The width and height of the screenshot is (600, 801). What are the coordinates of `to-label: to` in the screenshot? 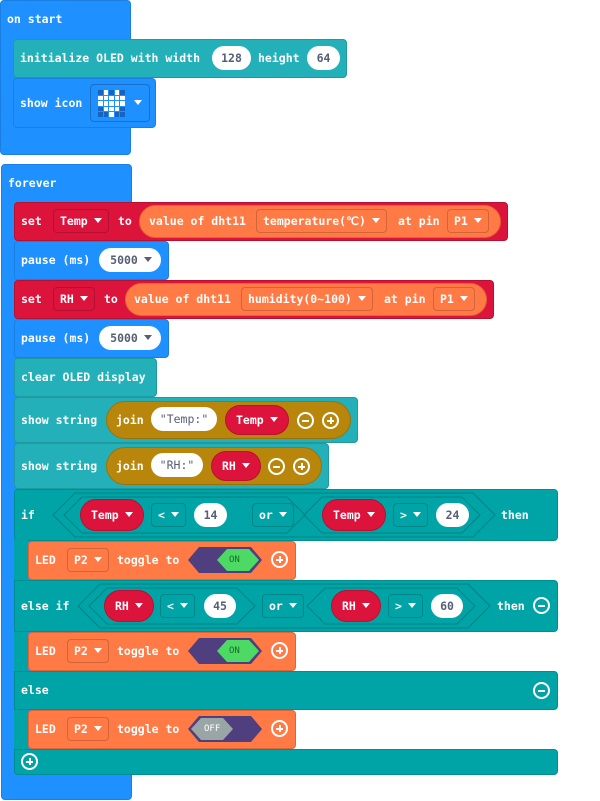 It's located at (125, 221).